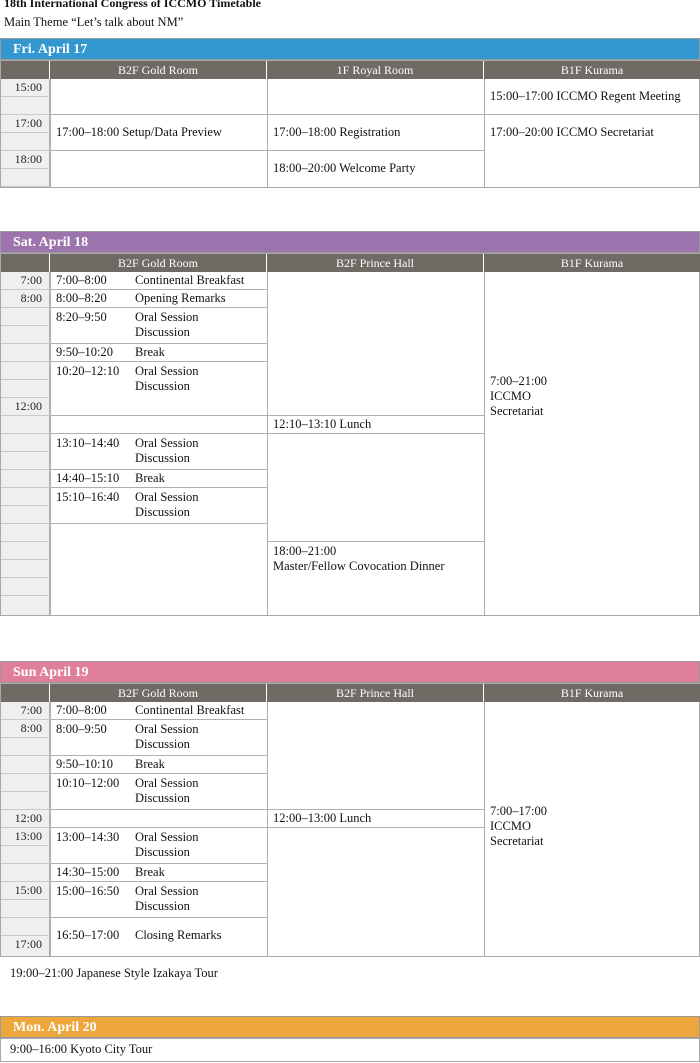  Describe the element at coordinates (88, 872) in the screenshot. I see `event-time: 14:30–15:00` at that location.